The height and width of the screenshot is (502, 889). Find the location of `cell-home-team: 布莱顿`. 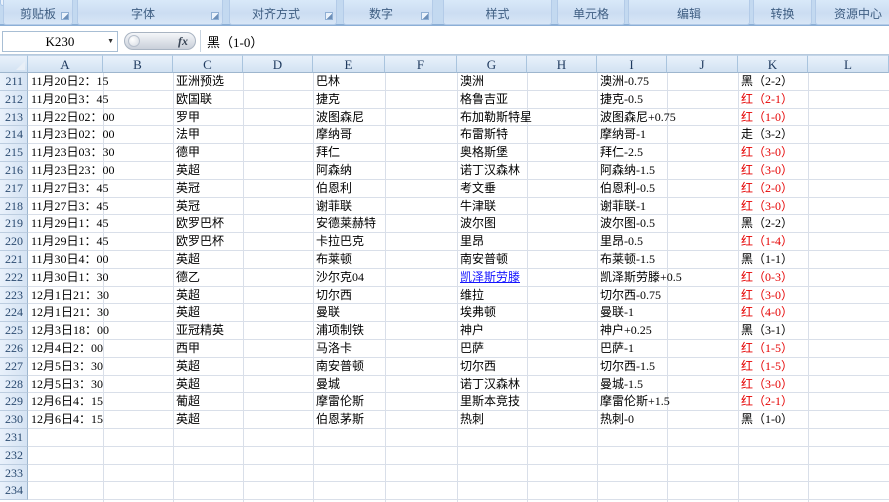

cell-home-team: 布莱顿 is located at coordinates (334, 260).